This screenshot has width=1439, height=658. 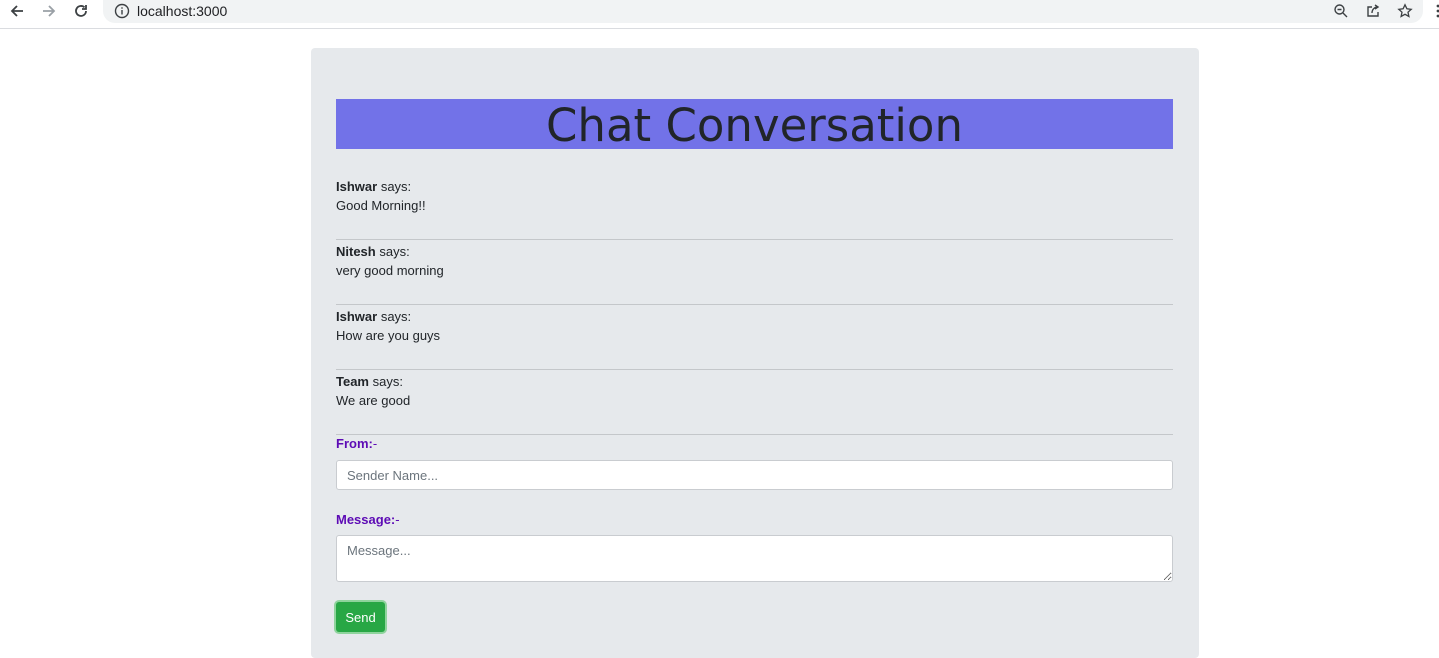 What do you see at coordinates (360, 617) in the screenshot?
I see `send-button: Send` at bounding box center [360, 617].